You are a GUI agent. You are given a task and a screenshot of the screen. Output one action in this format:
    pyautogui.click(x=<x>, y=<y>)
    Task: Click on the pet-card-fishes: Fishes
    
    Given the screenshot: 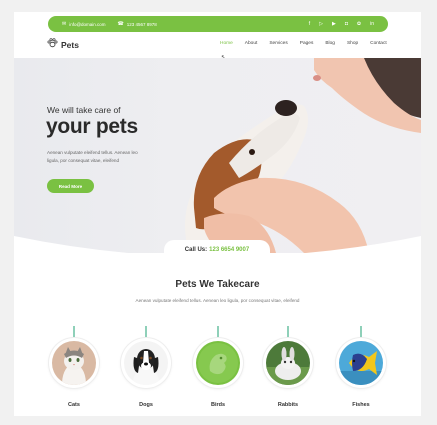 What is the action you would take?
    pyautogui.click(x=361, y=371)
    